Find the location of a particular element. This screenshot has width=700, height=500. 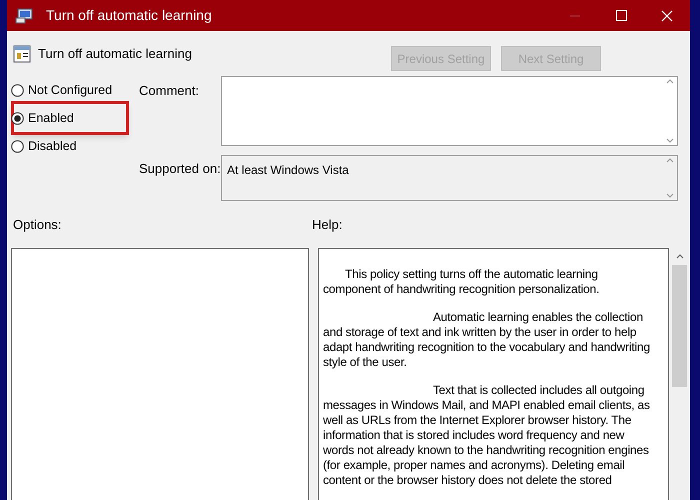

comment-label: Comment: is located at coordinates (169, 91).